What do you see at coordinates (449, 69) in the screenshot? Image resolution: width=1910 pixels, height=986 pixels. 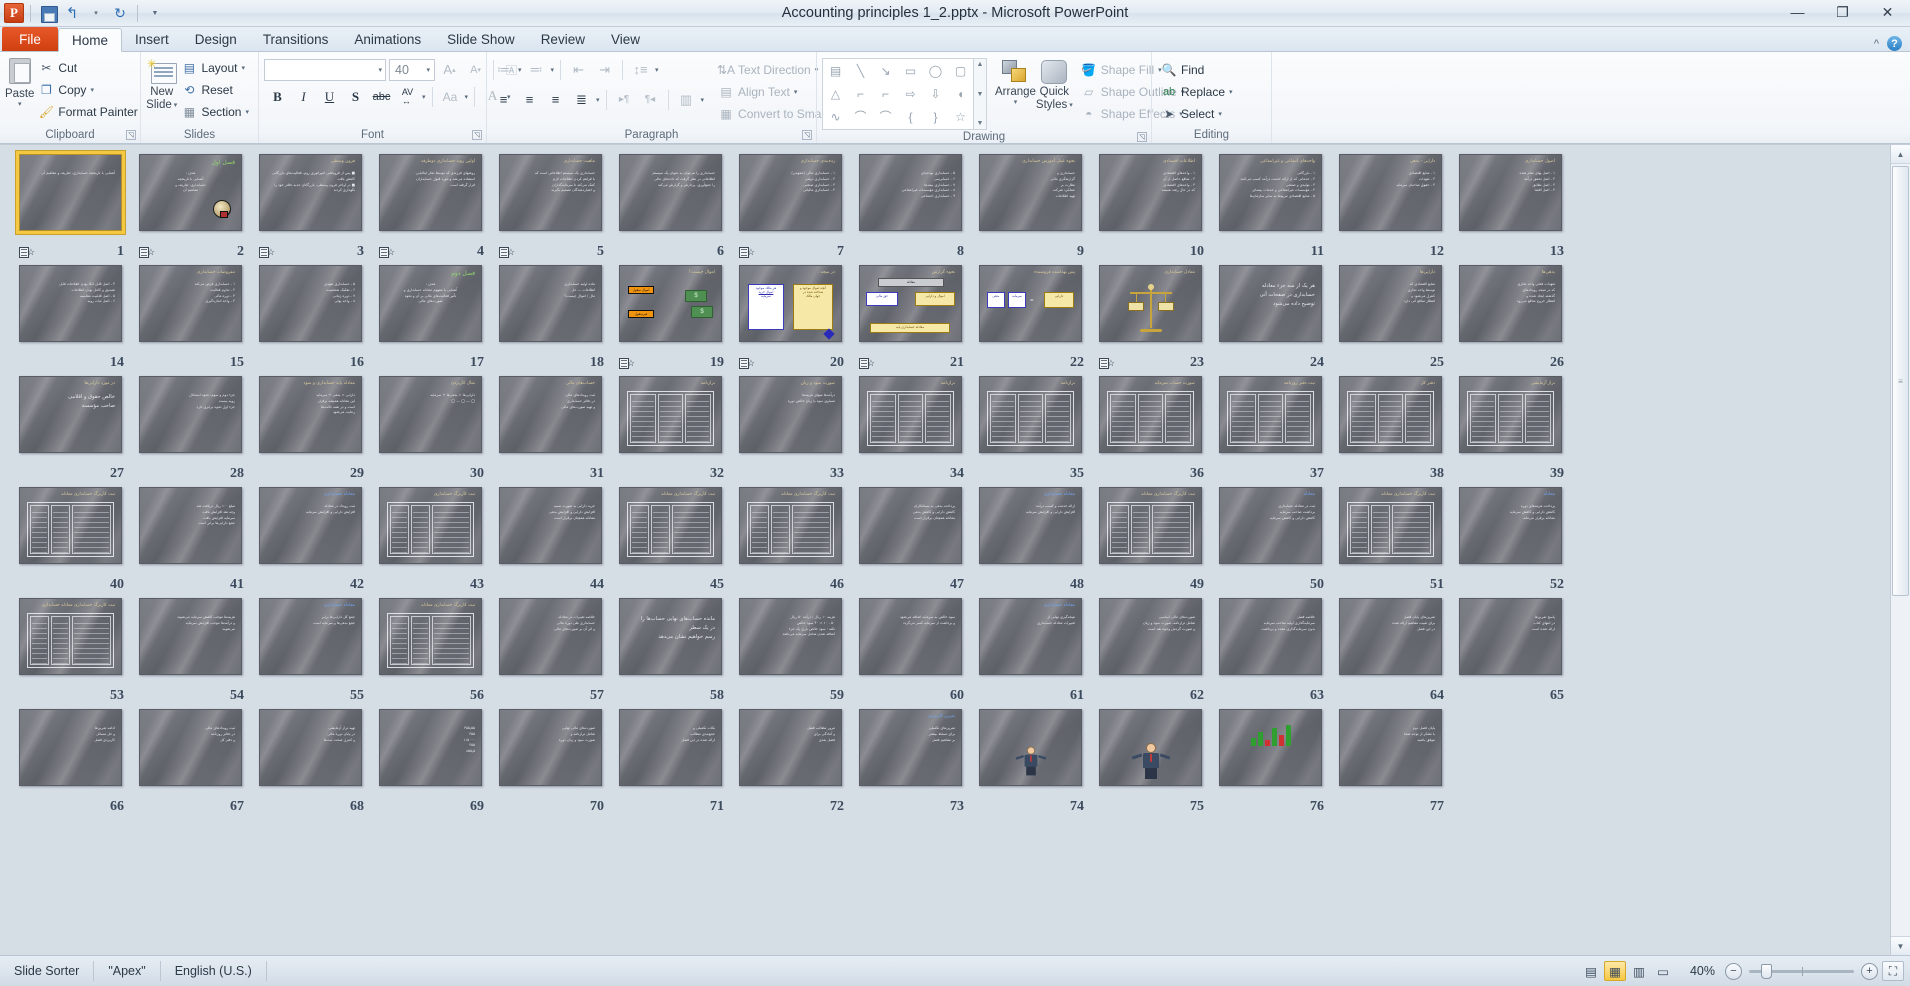 I see `increase-font-size-button: A ▴` at bounding box center [449, 69].